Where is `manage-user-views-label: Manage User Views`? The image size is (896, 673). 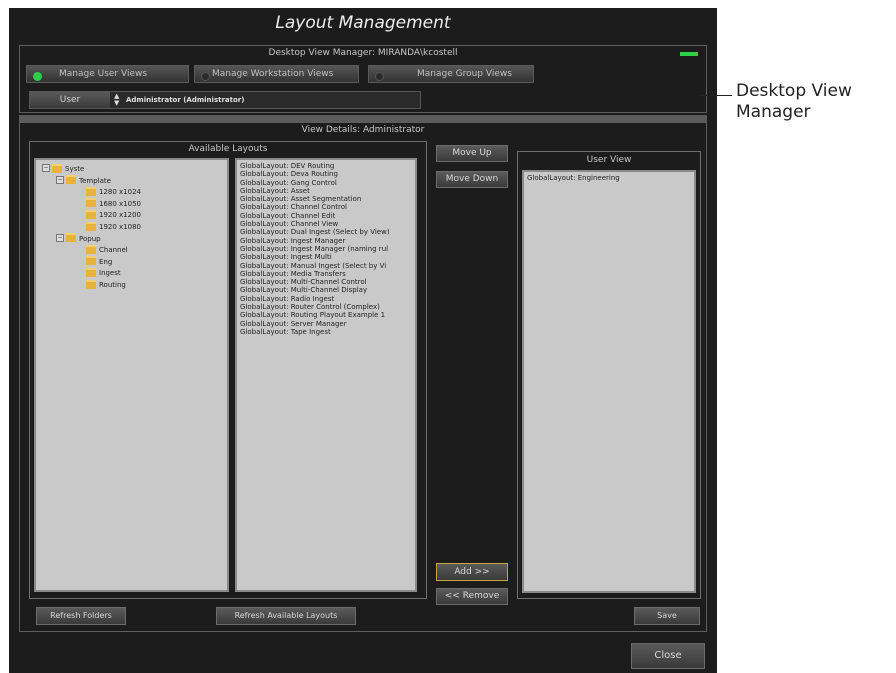 manage-user-views-label: Manage User Views is located at coordinates (103, 74).